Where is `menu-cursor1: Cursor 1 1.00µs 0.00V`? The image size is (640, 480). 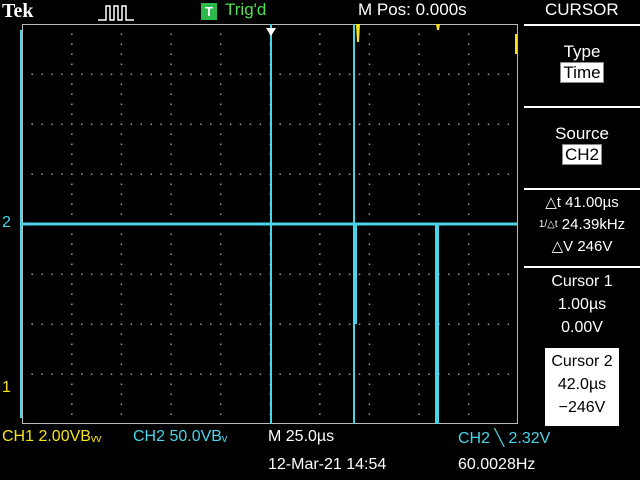
menu-cursor1: Cursor 1 1.00µs 0.00V is located at coordinates (582, 305).